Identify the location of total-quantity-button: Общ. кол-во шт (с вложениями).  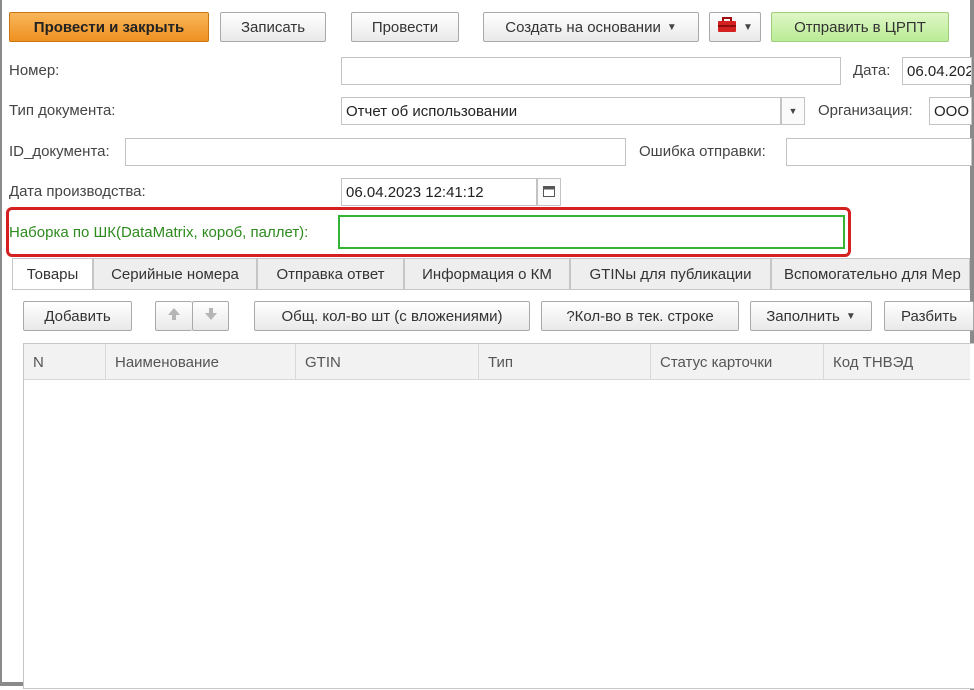
(392, 316).